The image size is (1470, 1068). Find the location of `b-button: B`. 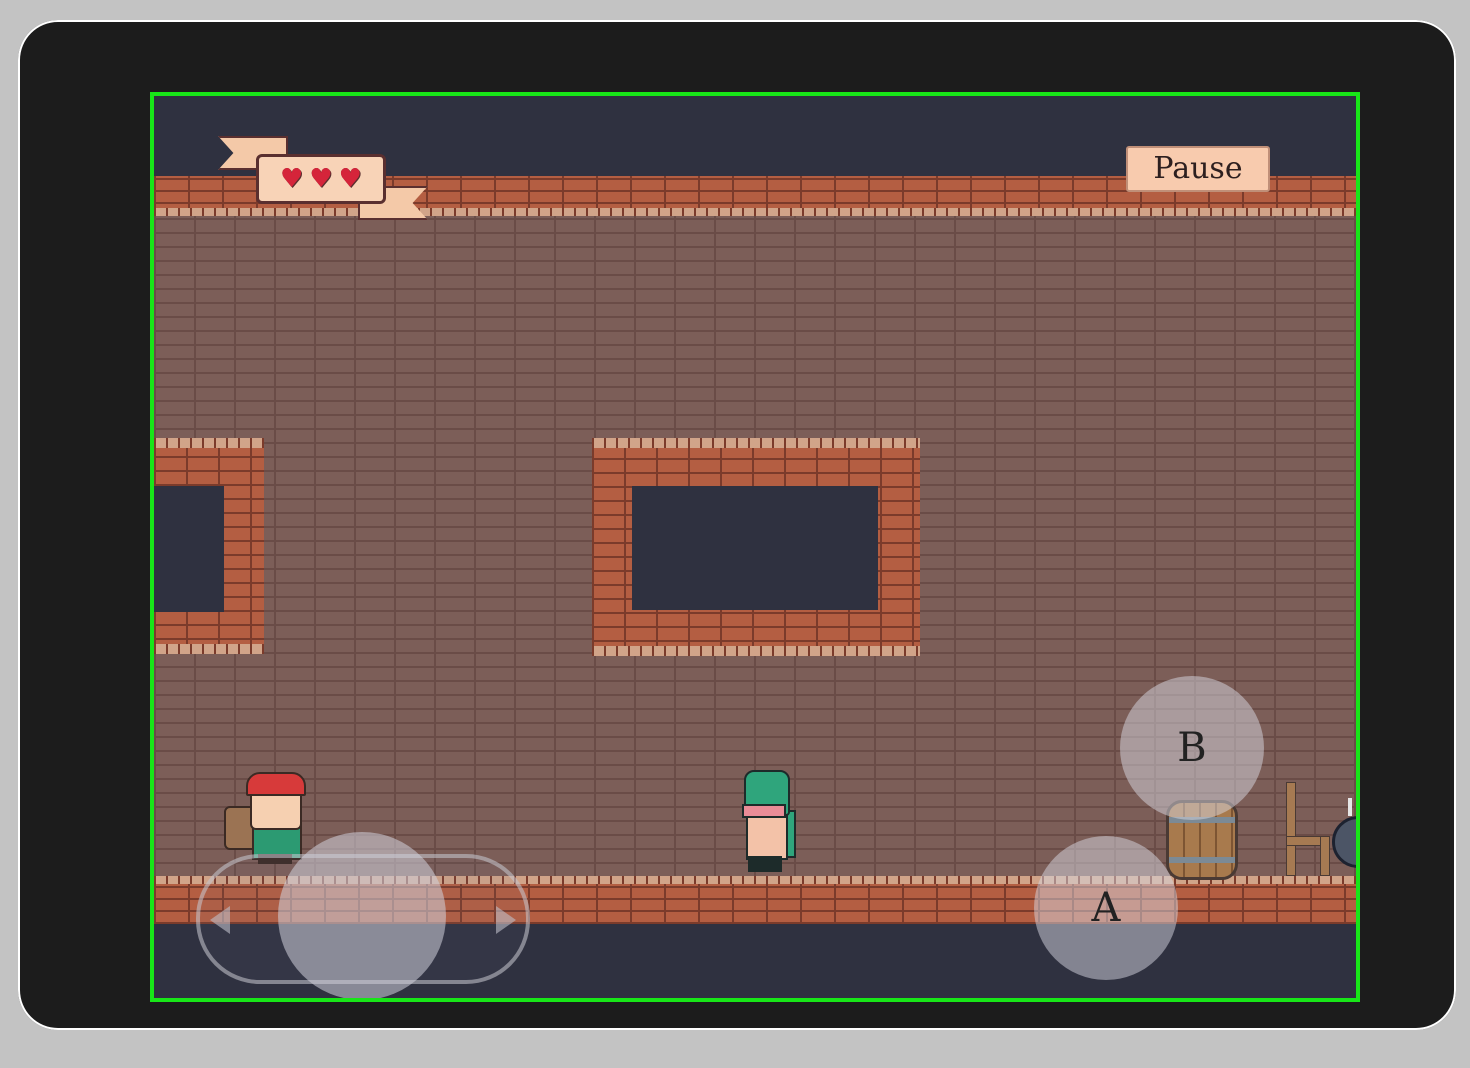

b-button: B is located at coordinates (1192, 748).